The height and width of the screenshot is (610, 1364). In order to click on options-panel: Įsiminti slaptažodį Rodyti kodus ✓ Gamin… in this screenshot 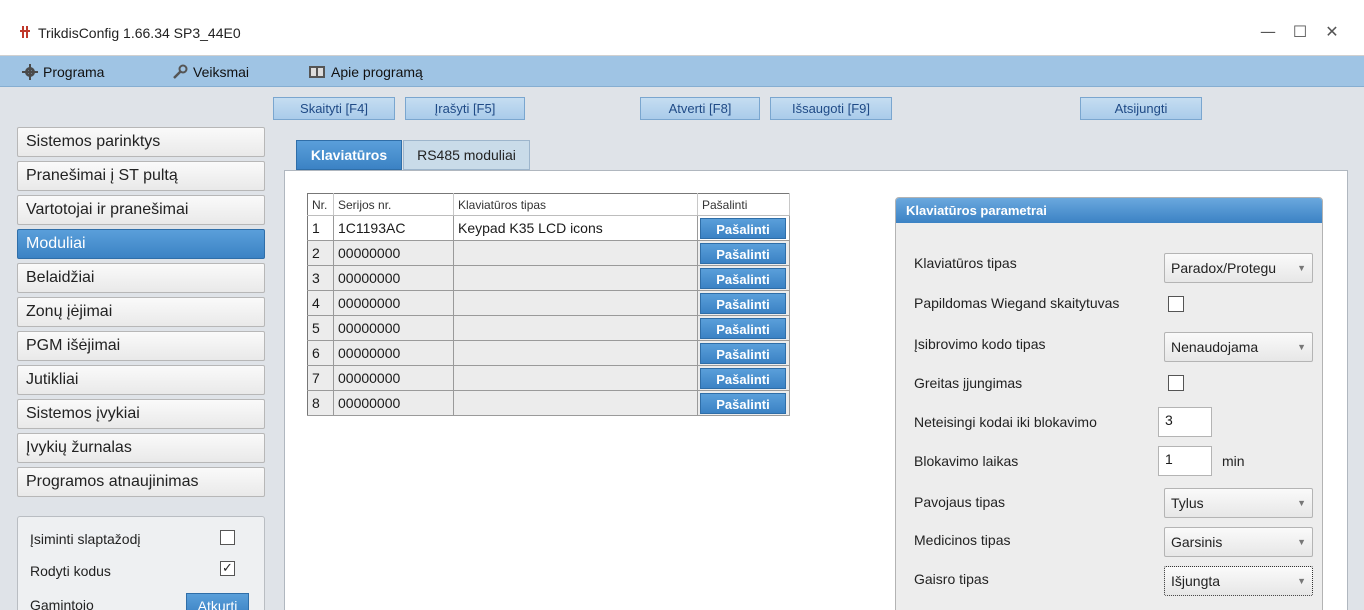, I will do `click(141, 563)`.